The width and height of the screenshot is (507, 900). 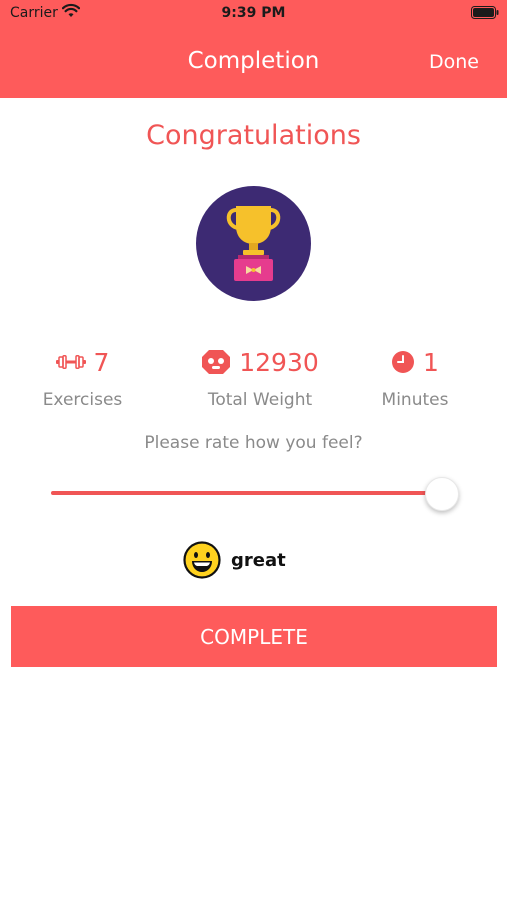 What do you see at coordinates (454, 62) in the screenshot?
I see `done-button: Done` at bounding box center [454, 62].